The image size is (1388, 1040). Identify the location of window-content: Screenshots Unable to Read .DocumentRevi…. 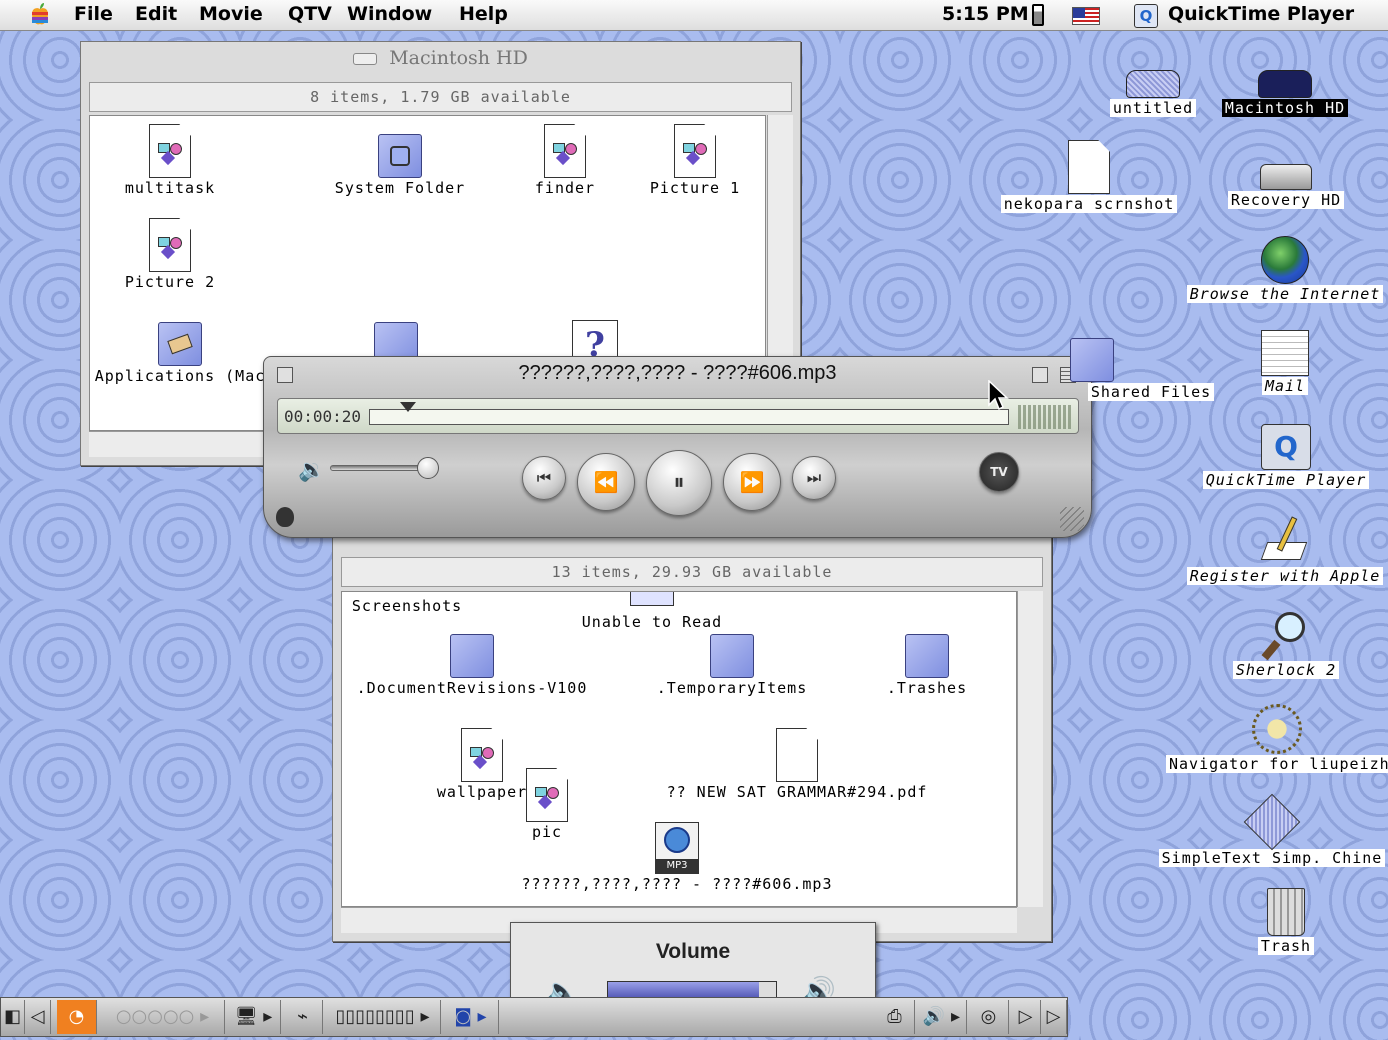
(679, 749).